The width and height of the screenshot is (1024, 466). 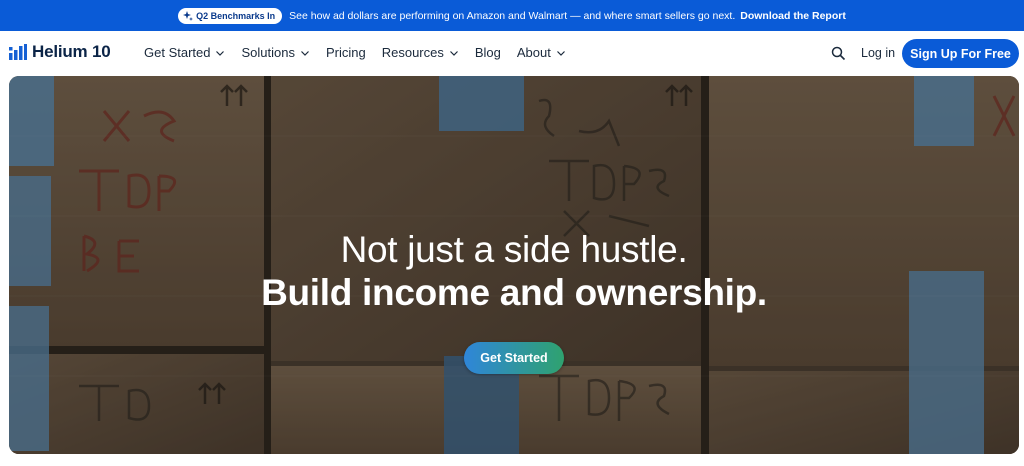 I want to click on bar-chart-icon, so click(x=18, y=52).